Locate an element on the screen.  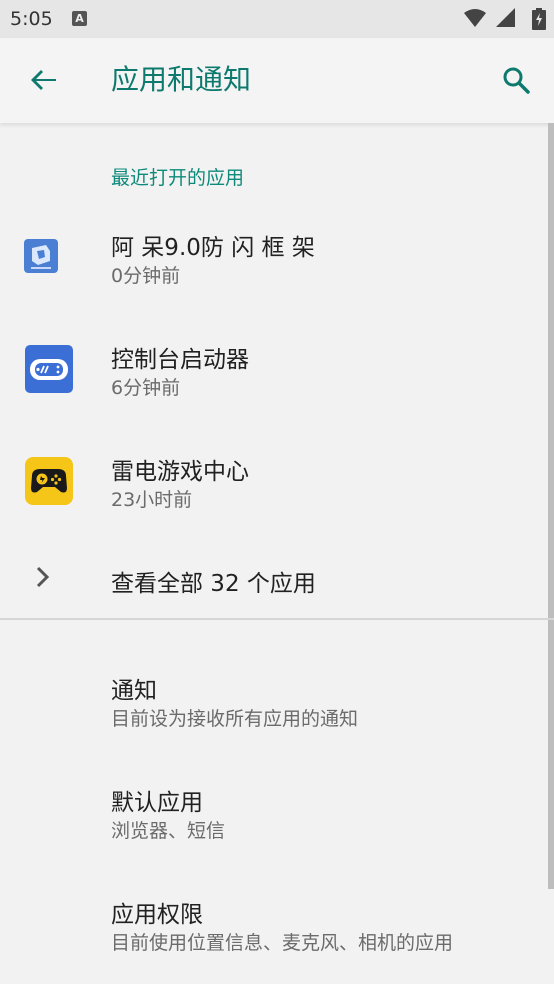
recent-app-name: 阿 呆9.0防 闪 框 架 is located at coordinates (213, 248).